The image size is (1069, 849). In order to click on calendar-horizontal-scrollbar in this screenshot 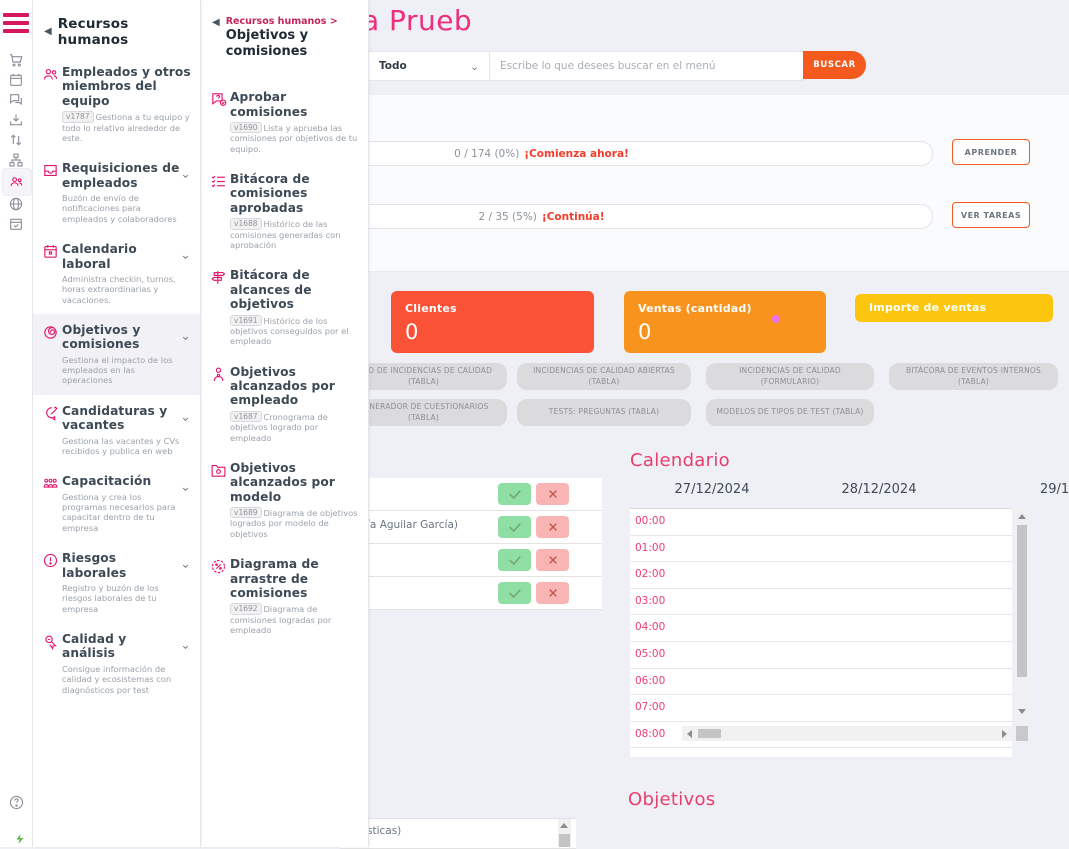, I will do `click(847, 733)`.